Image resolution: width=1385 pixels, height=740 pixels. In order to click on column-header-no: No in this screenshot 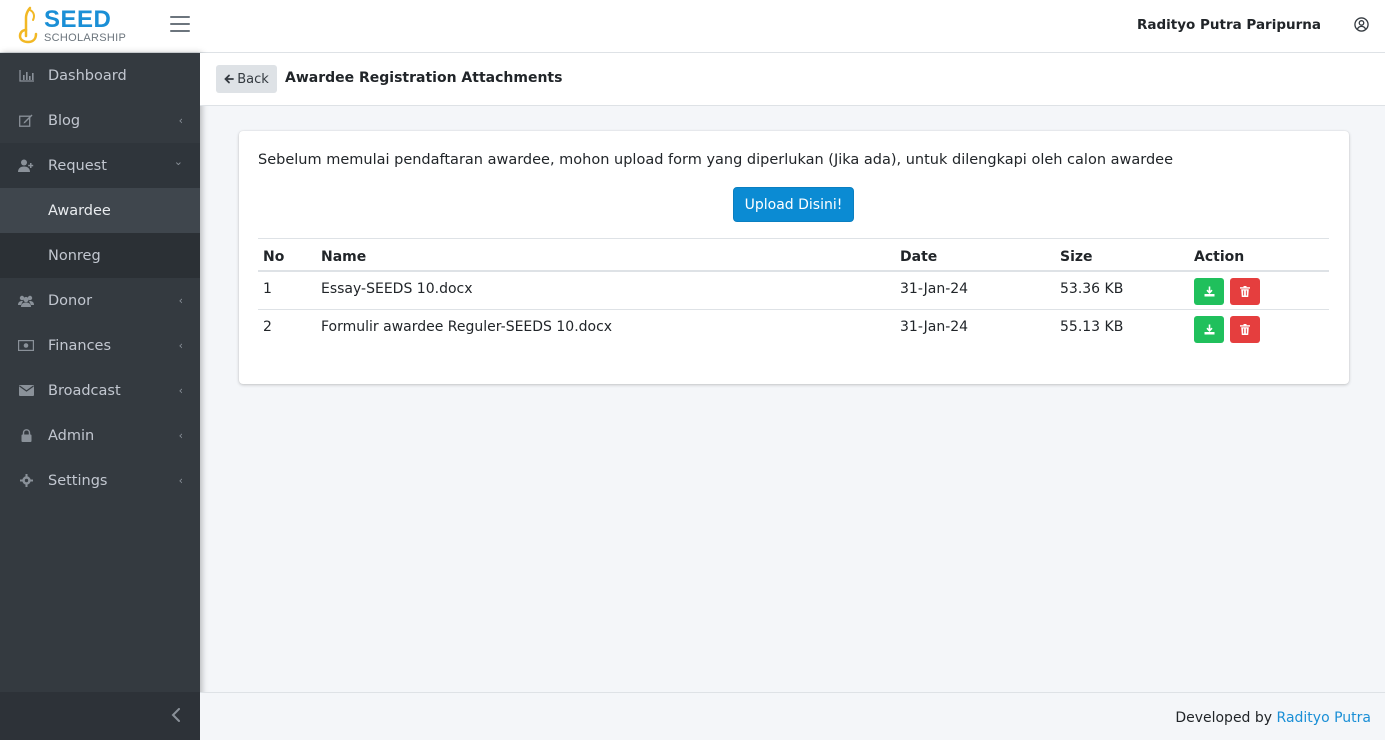, I will do `click(287, 255)`.